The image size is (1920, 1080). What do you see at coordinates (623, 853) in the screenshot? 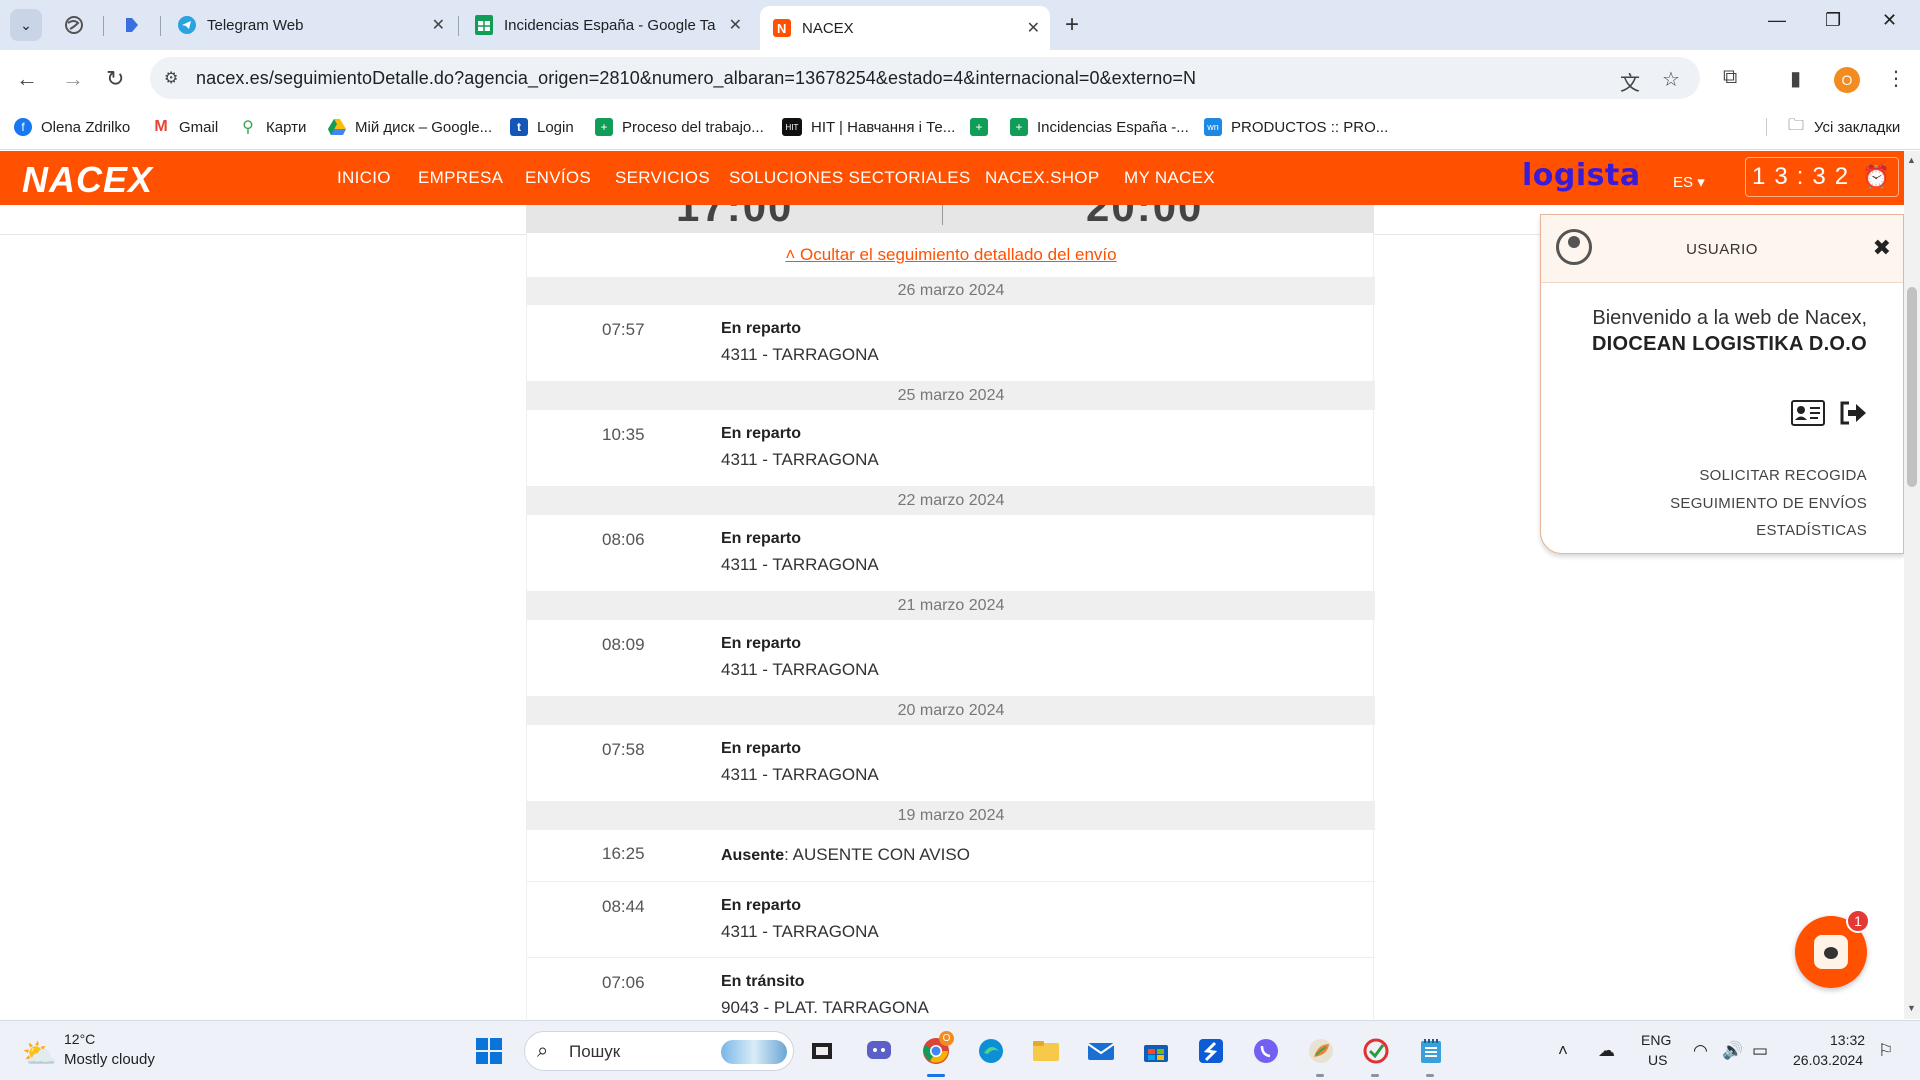
I see `event-time: 16:25` at bounding box center [623, 853].